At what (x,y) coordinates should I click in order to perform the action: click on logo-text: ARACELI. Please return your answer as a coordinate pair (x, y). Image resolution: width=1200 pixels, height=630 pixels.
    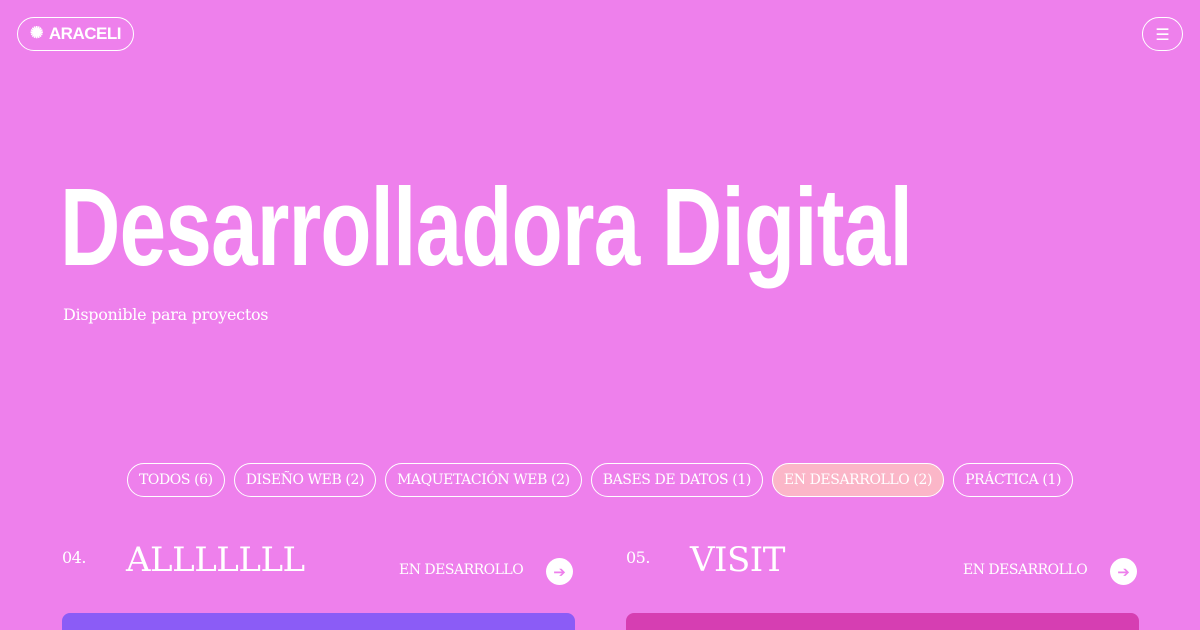
    Looking at the image, I should click on (85, 33).